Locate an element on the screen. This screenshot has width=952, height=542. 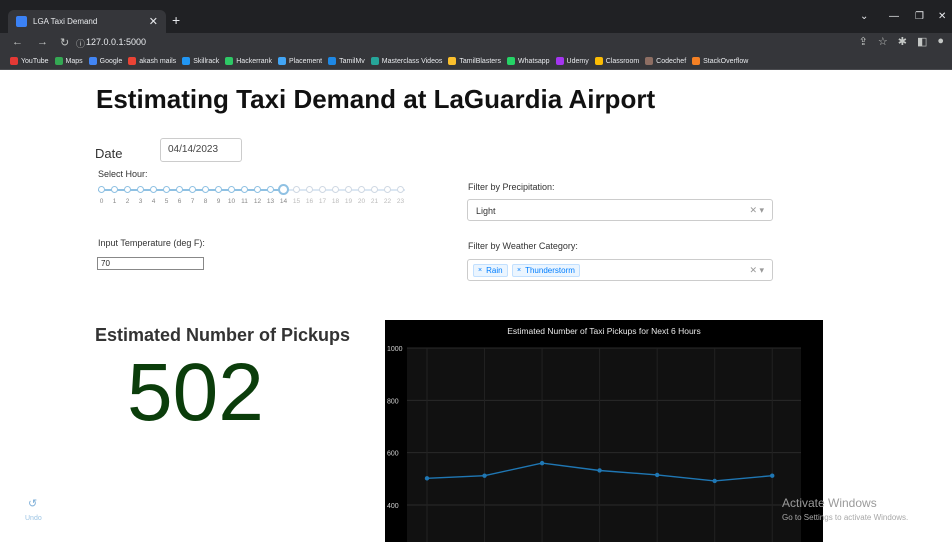
bookmark-label: Hackerrank is located at coordinates (254, 61).